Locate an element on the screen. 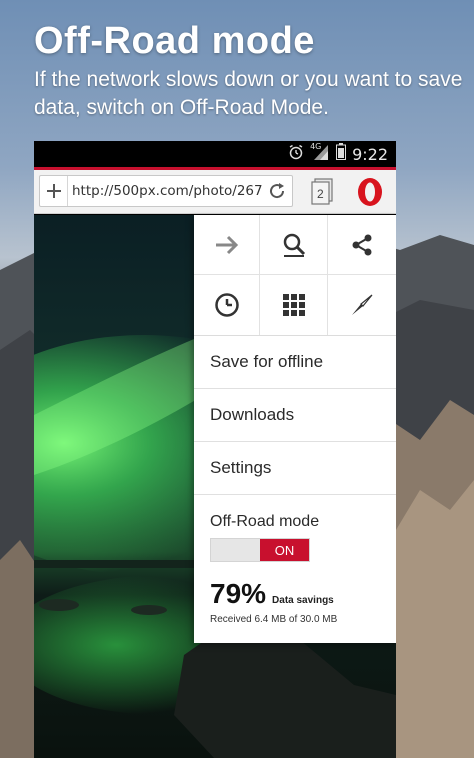 Image resolution: width=474 pixels, height=758 pixels. promo-title: Off-Road mode is located at coordinates (174, 41).